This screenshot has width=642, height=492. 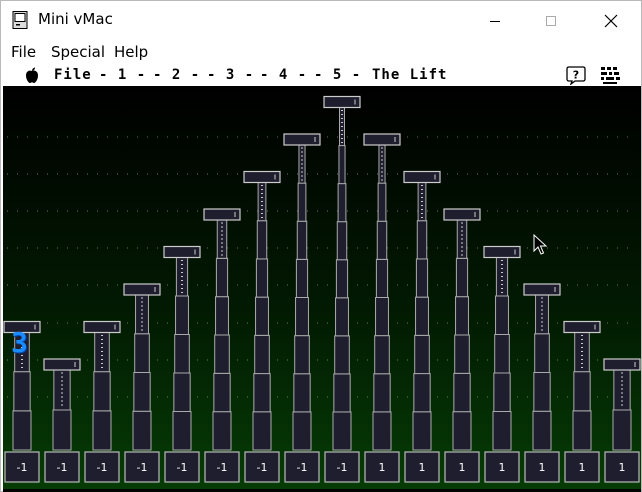 I want to click on close-button, so click(x=611, y=20).